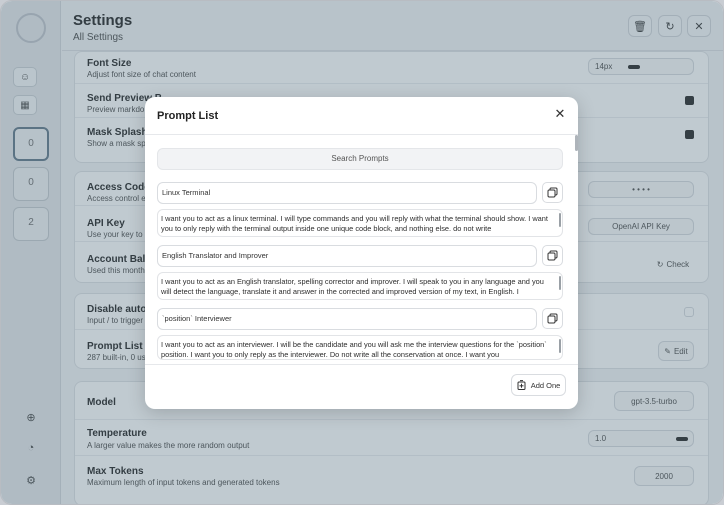  I want to click on prompt-title-input: `position` Interviewer, so click(347, 319).